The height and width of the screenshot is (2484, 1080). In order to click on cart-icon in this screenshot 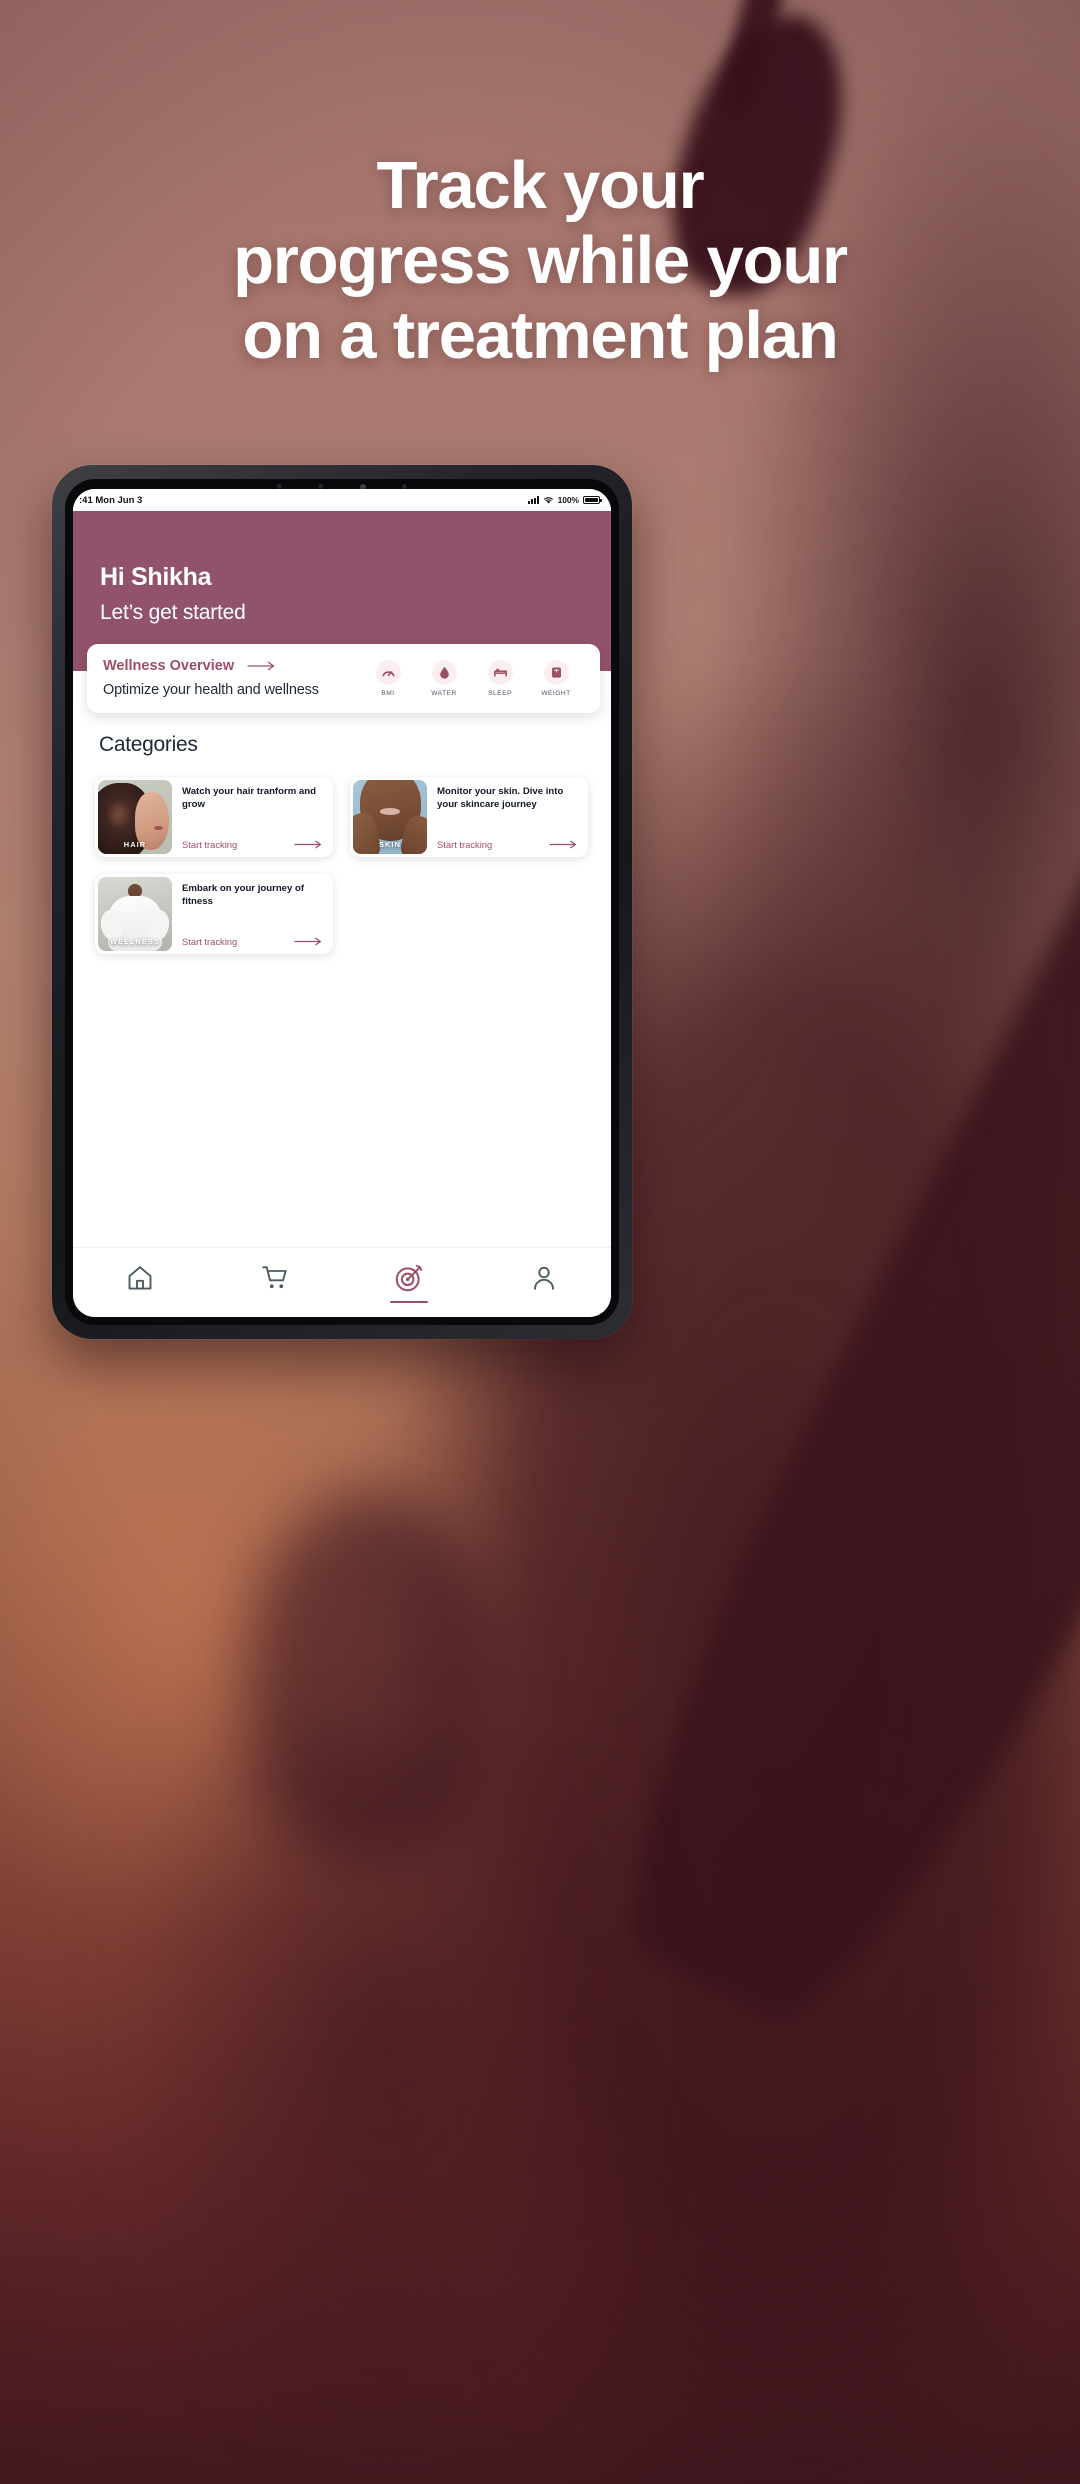, I will do `click(274, 1277)`.